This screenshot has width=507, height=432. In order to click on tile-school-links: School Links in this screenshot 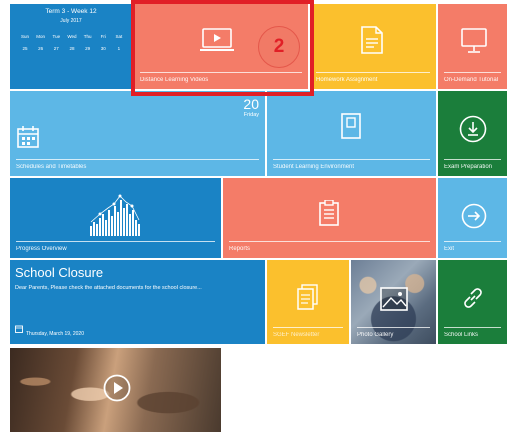, I will do `click(472, 302)`.